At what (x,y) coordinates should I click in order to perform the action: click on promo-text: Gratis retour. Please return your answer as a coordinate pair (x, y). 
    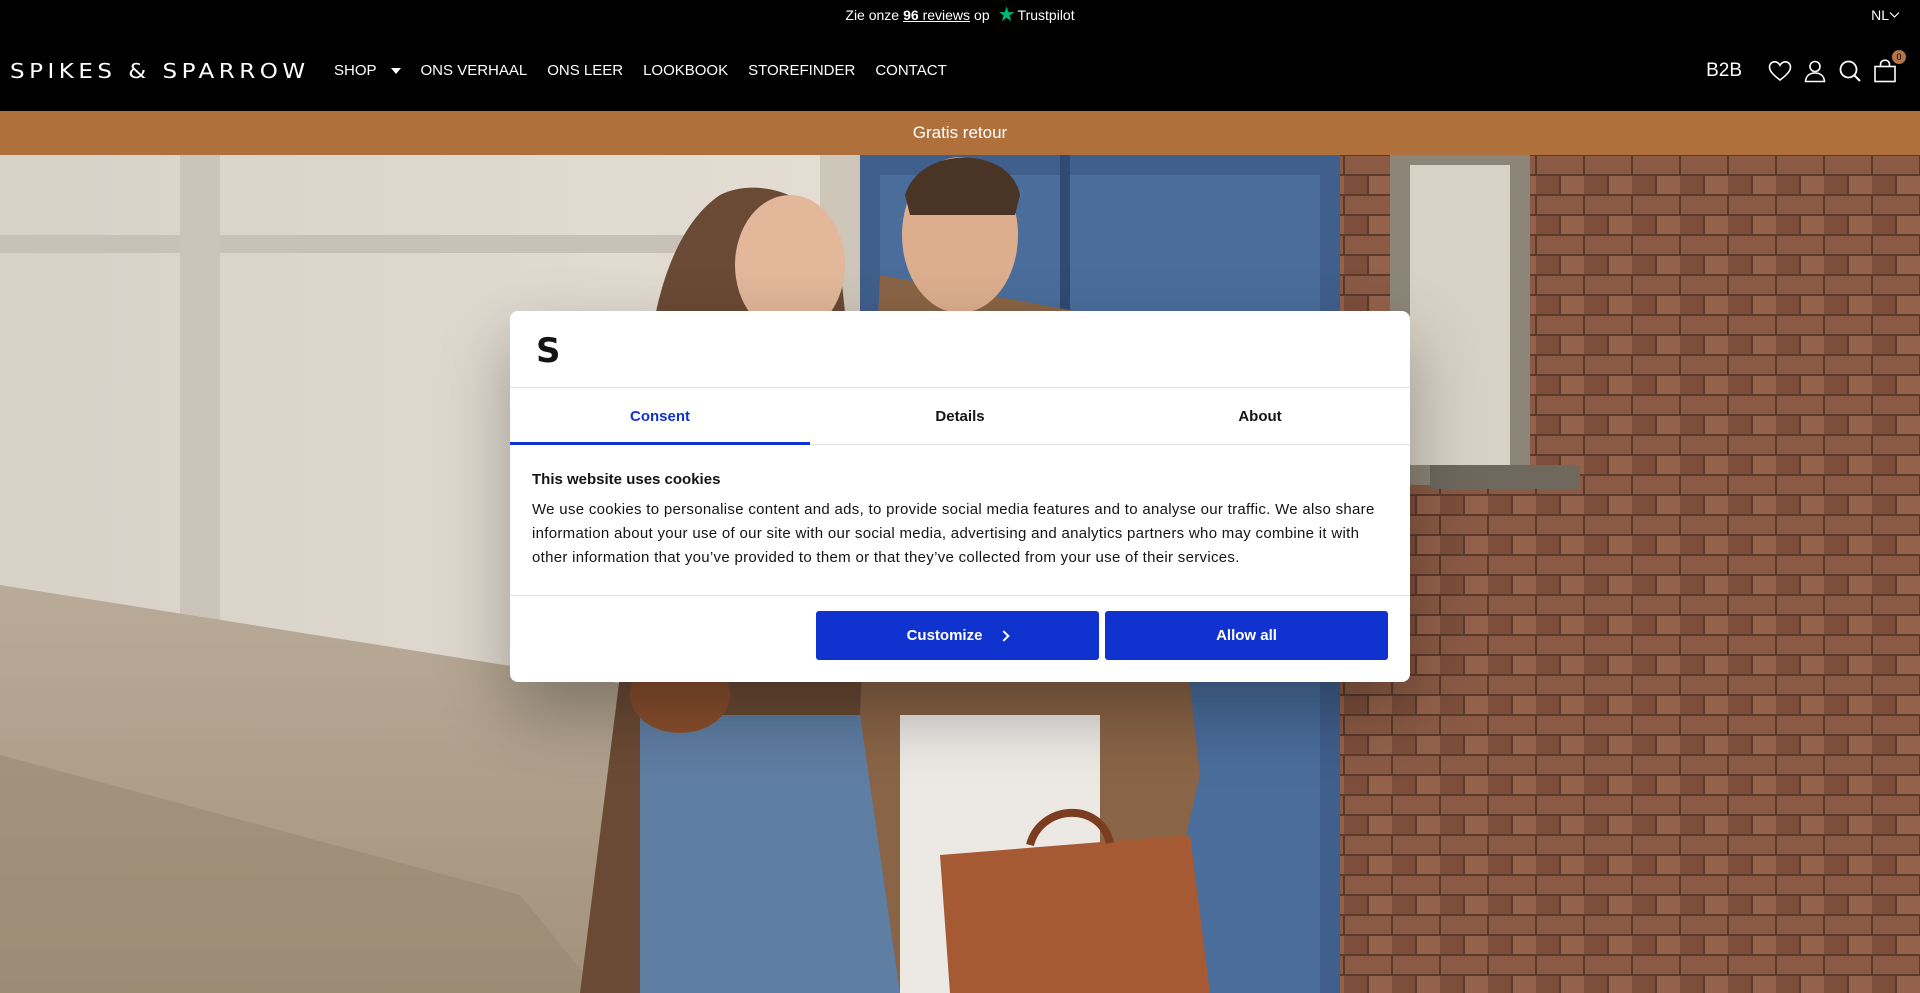
    Looking at the image, I should click on (960, 132).